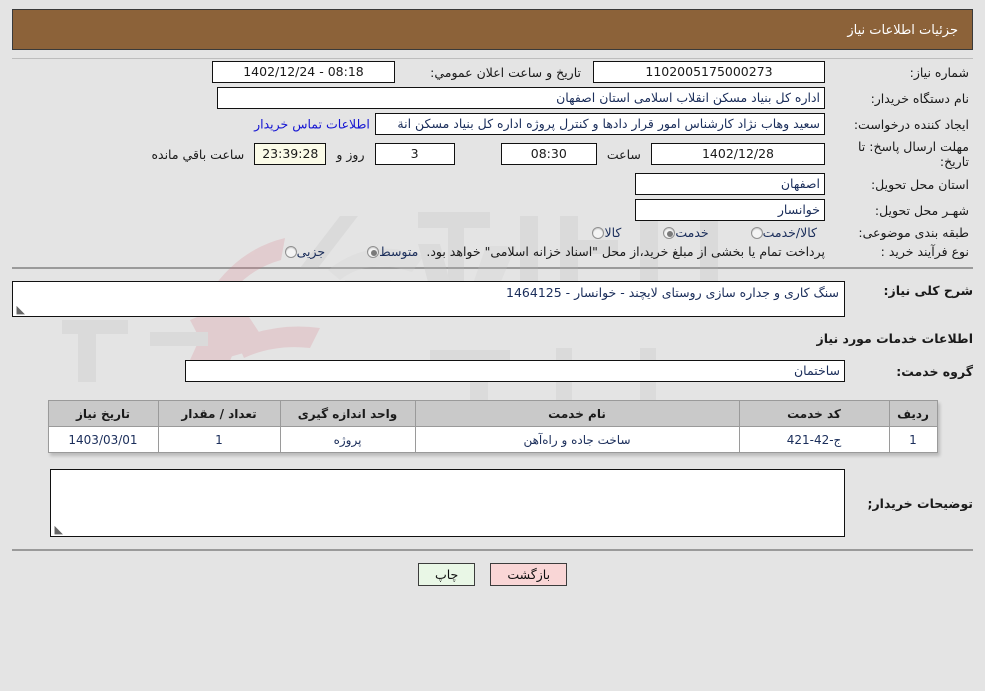 This screenshot has height=691, width=985. Describe the element at coordinates (505, 72) in the screenshot. I see `announce-label: تاریخ و ساعت اعلان عمومي:` at that location.